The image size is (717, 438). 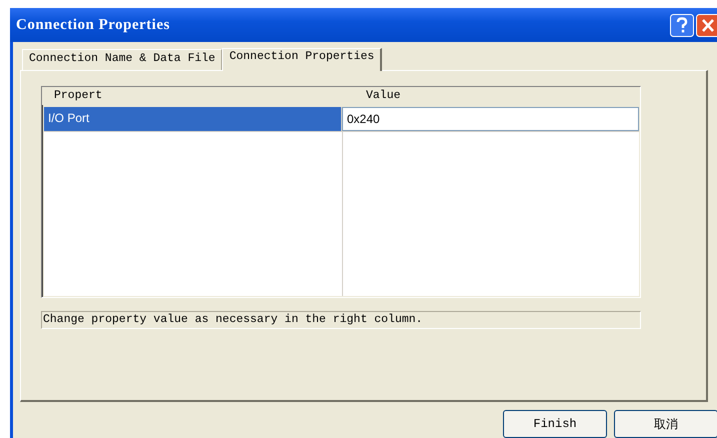 What do you see at coordinates (78, 96) in the screenshot?
I see `column-header: Propert` at bounding box center [78, 96].